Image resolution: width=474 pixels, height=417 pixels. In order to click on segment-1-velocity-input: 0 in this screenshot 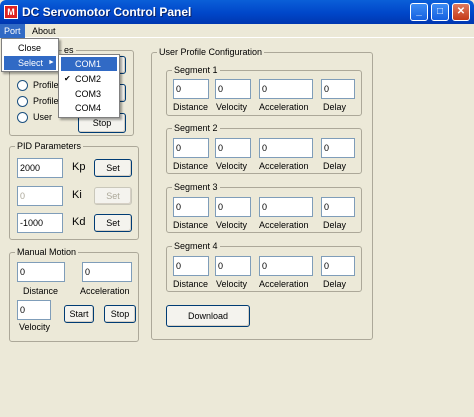, I will do `click(233, 89)`.